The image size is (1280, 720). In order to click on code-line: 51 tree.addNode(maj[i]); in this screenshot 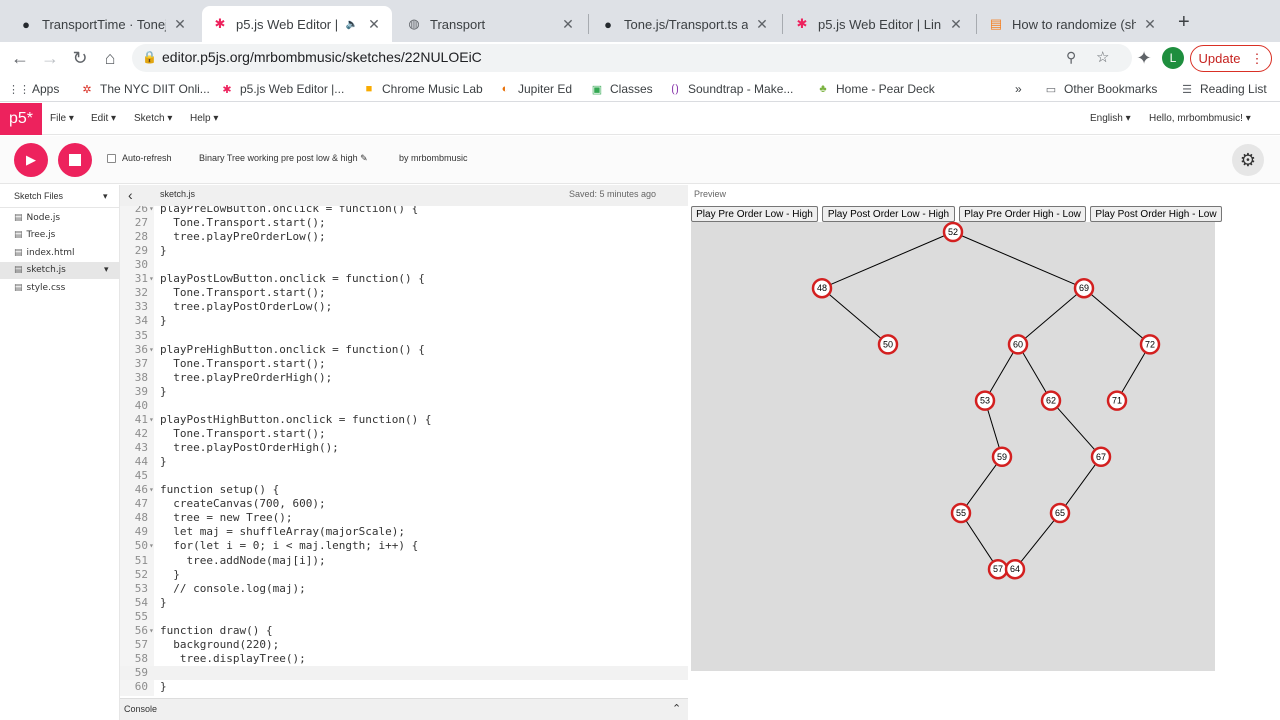, I will do `click(404, 561)`.